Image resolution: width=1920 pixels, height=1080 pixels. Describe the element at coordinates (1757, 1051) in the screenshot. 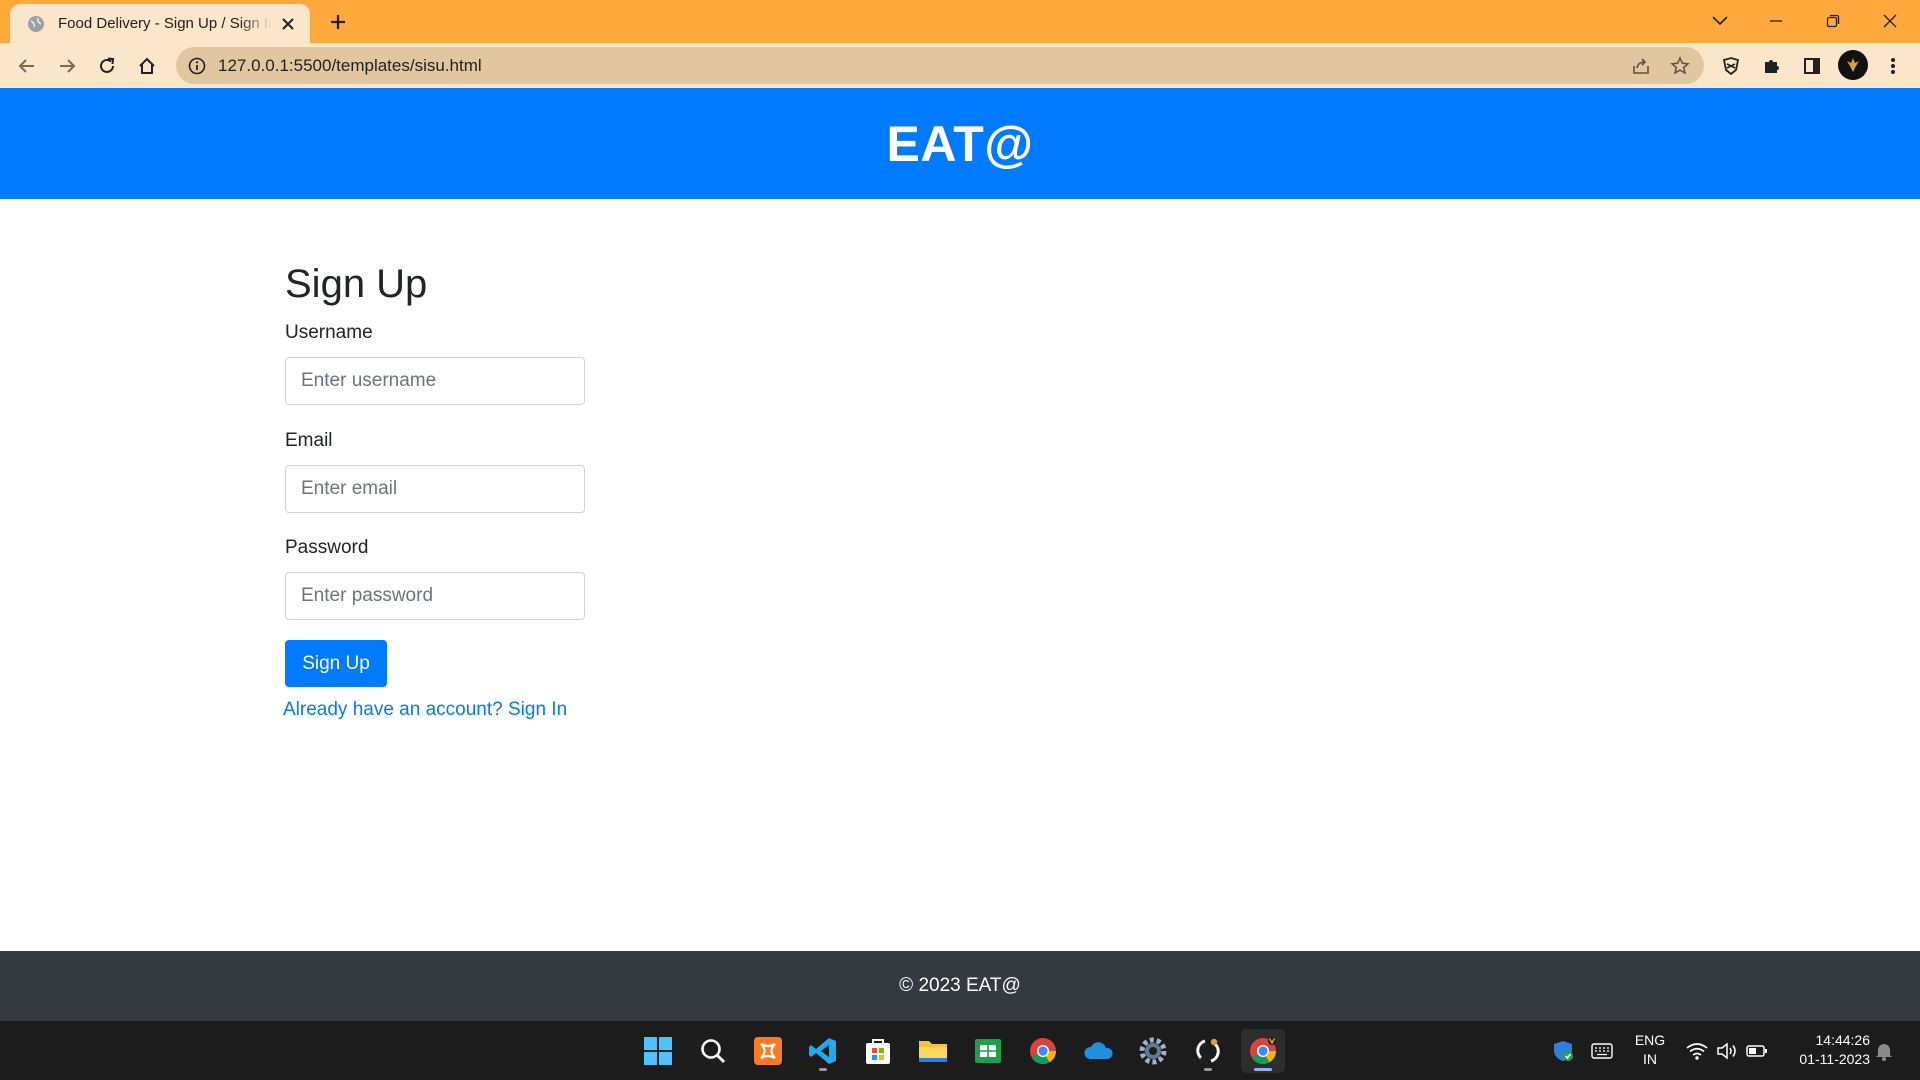

I see `battery-icon` at that location.